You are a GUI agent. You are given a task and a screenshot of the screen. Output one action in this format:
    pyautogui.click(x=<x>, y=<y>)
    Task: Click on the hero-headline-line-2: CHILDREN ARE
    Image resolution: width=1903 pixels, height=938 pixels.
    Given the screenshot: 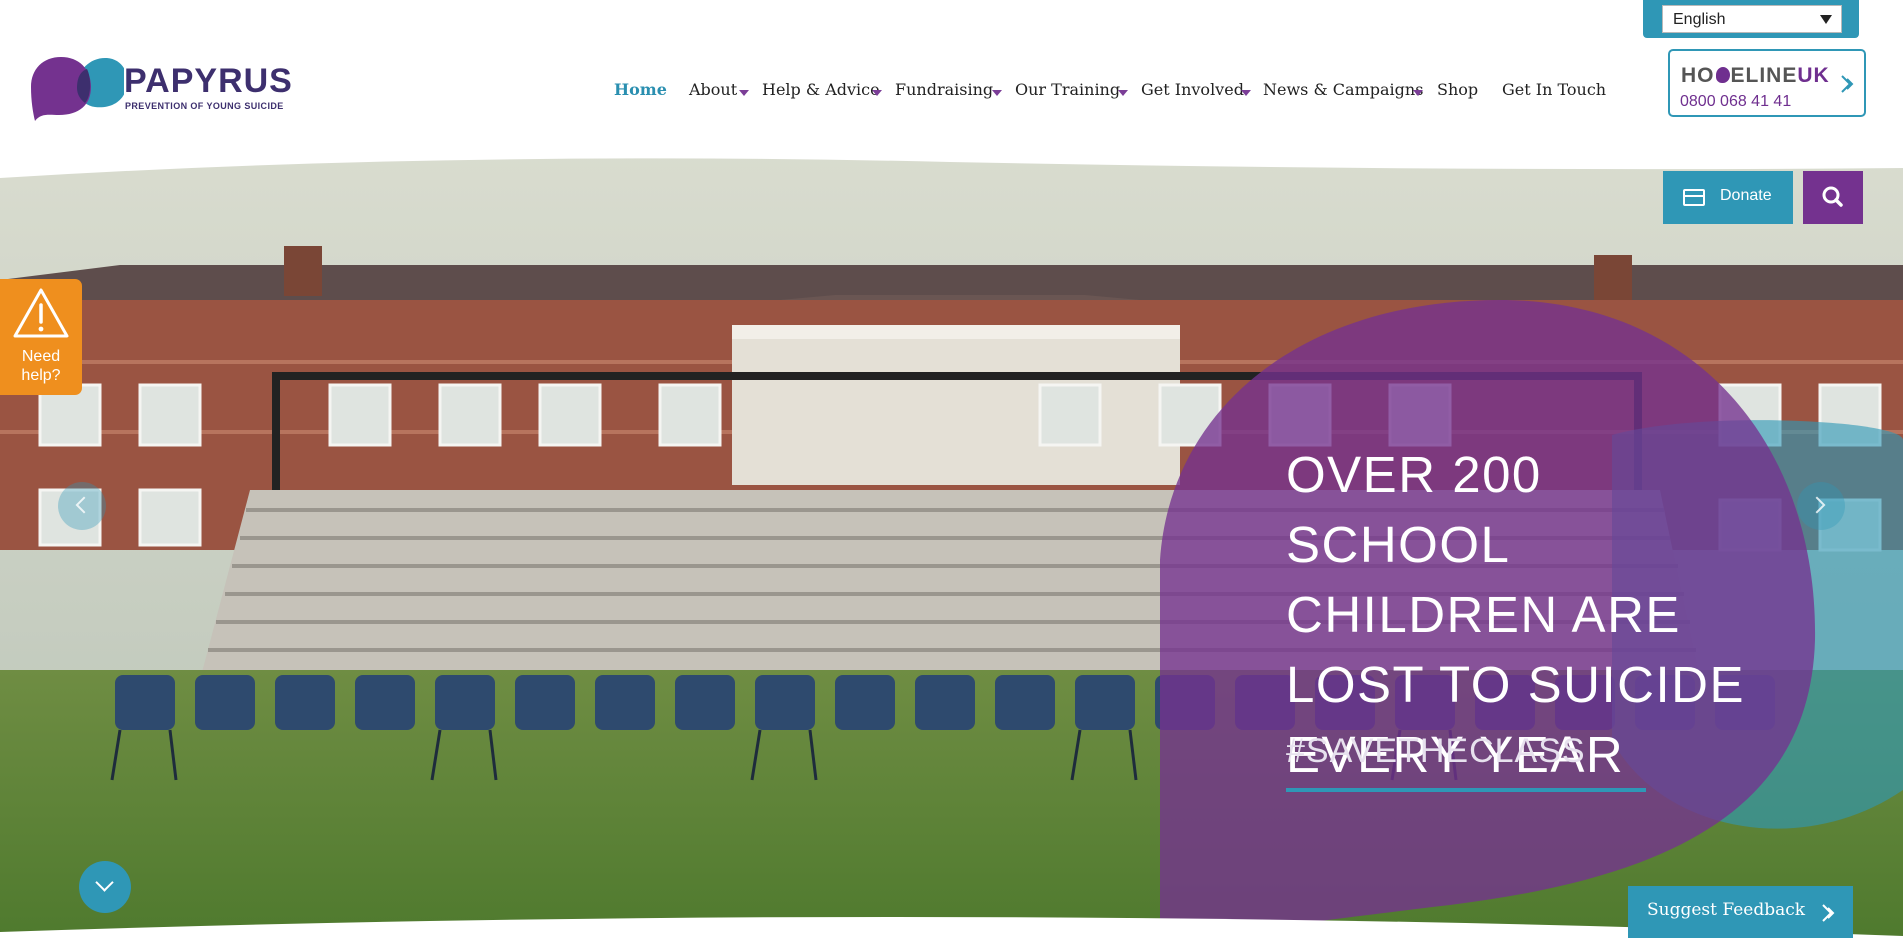 What is the action you would take?
    pyautogui.click(x=1483, y=614)
    